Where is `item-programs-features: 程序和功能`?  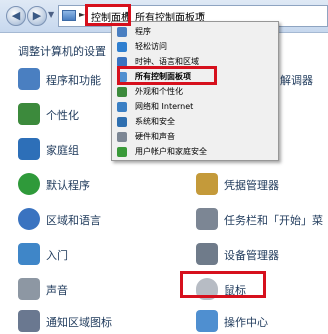 item-programs-features: 程序和功能 is located at coordinates (68, 80).